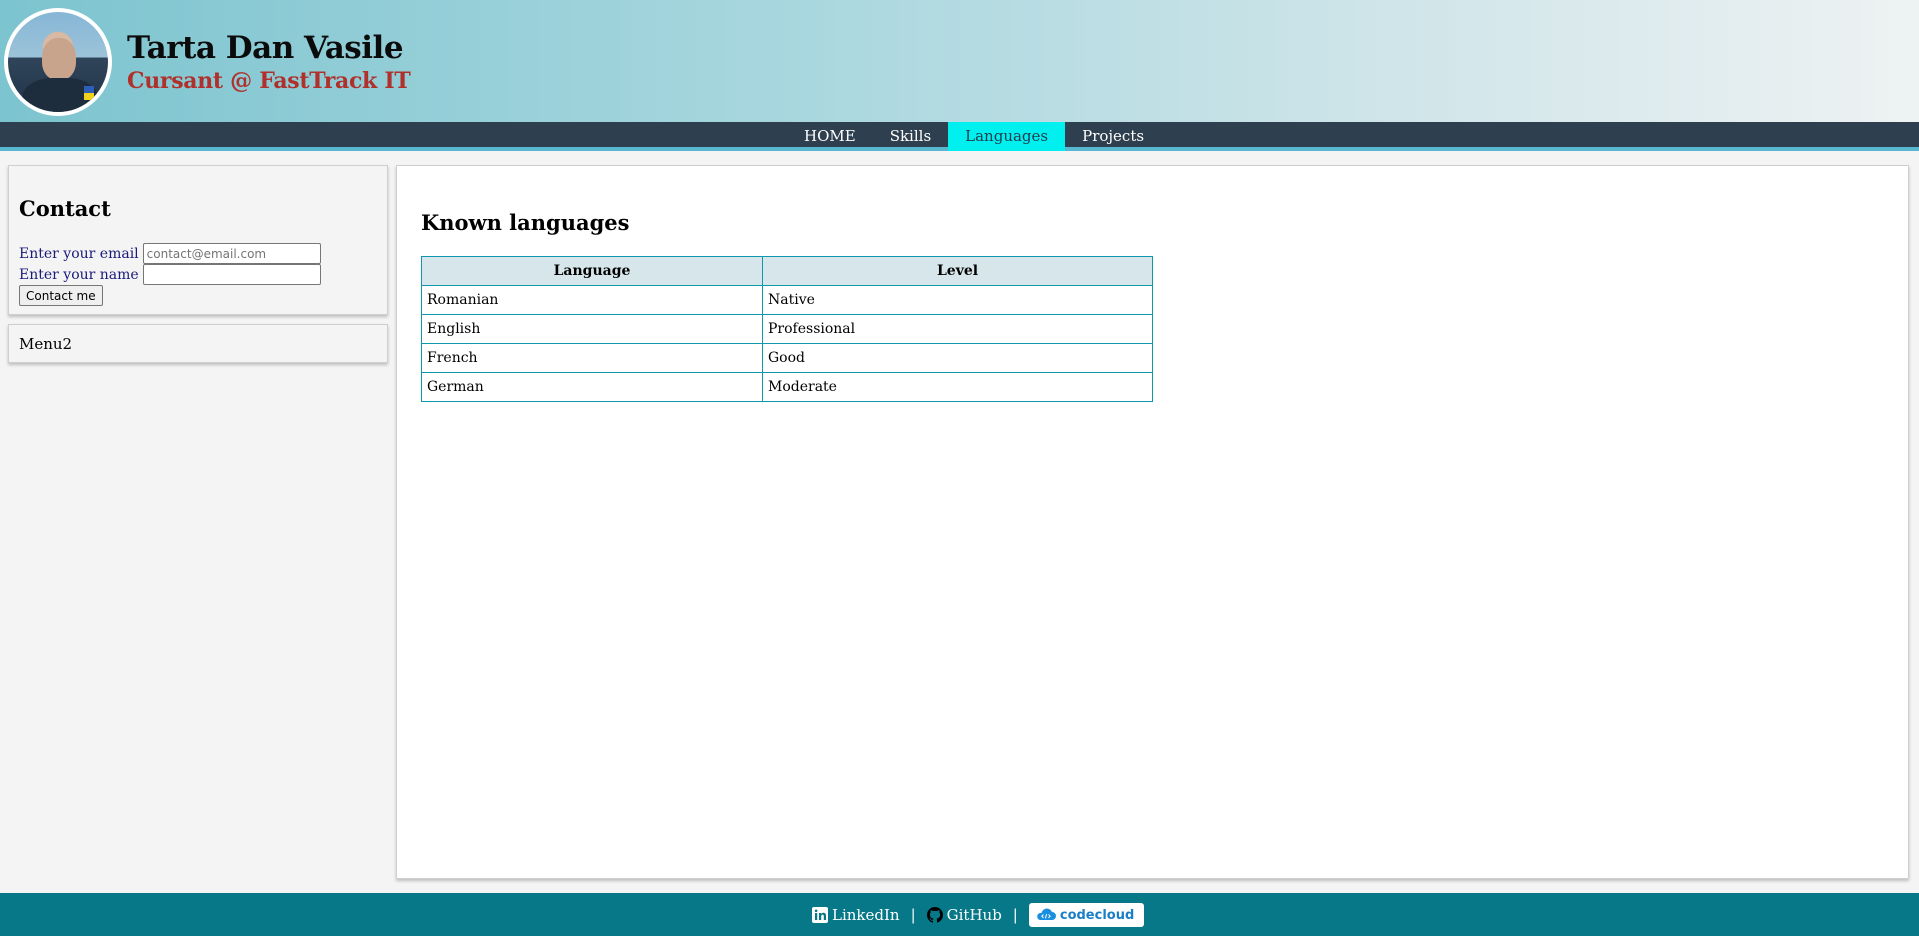  What do you see at coordinates (198, 343) in the screenshot?
I see `menu2-panel: Menu2` at bounding box center [198, 343].